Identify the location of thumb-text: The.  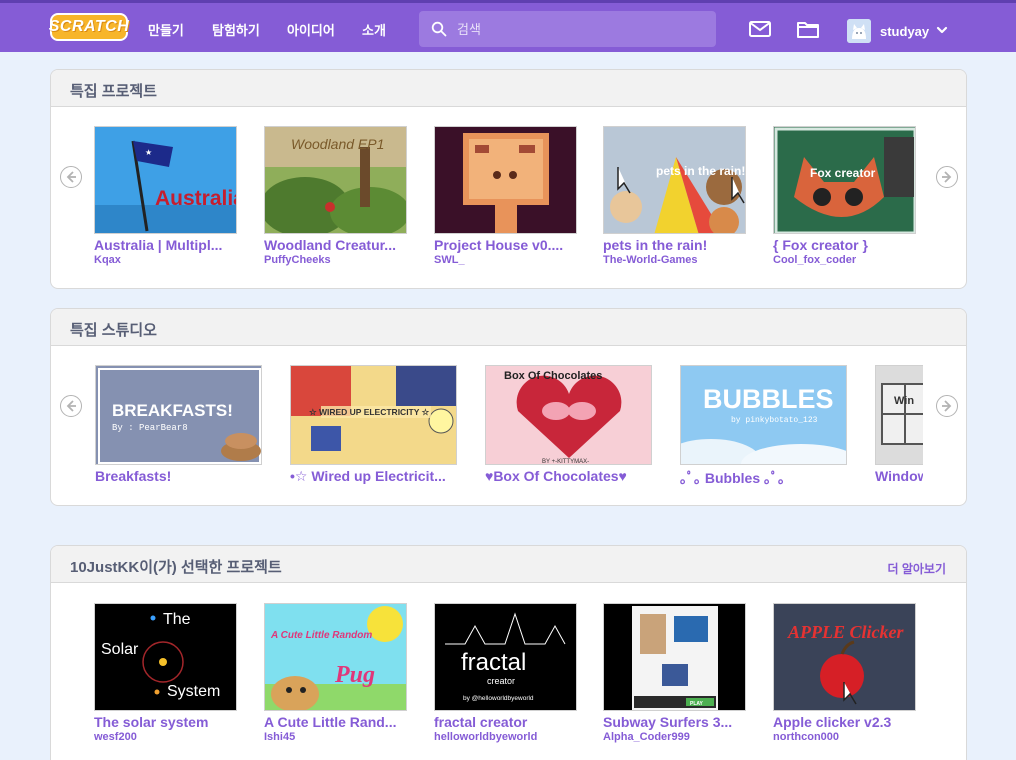
(177, 619).